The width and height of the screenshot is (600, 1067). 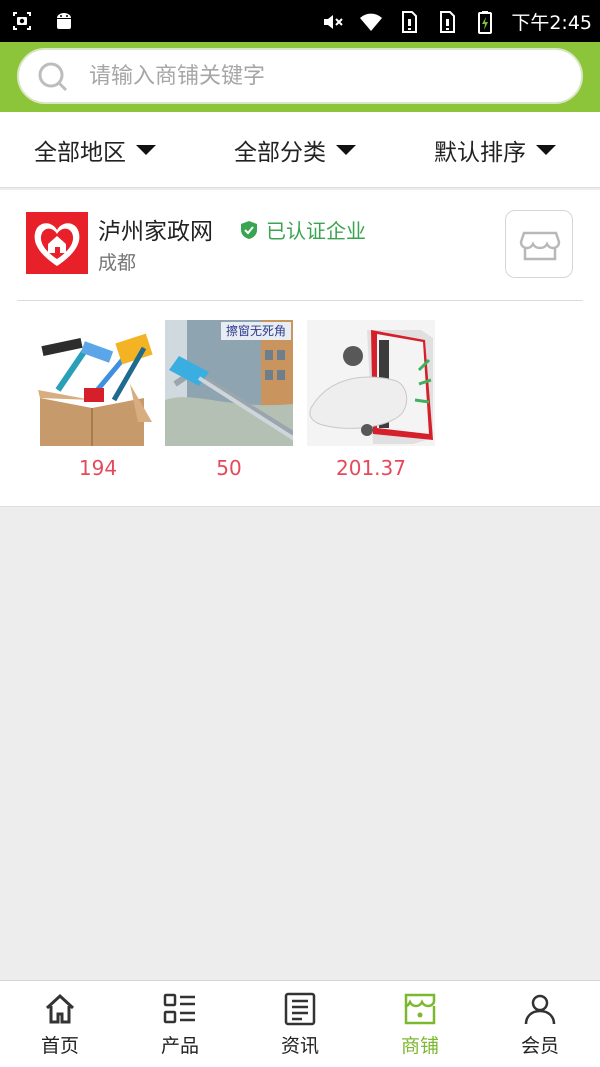 I want to click on home-icon, so click(x=60, y=1008).